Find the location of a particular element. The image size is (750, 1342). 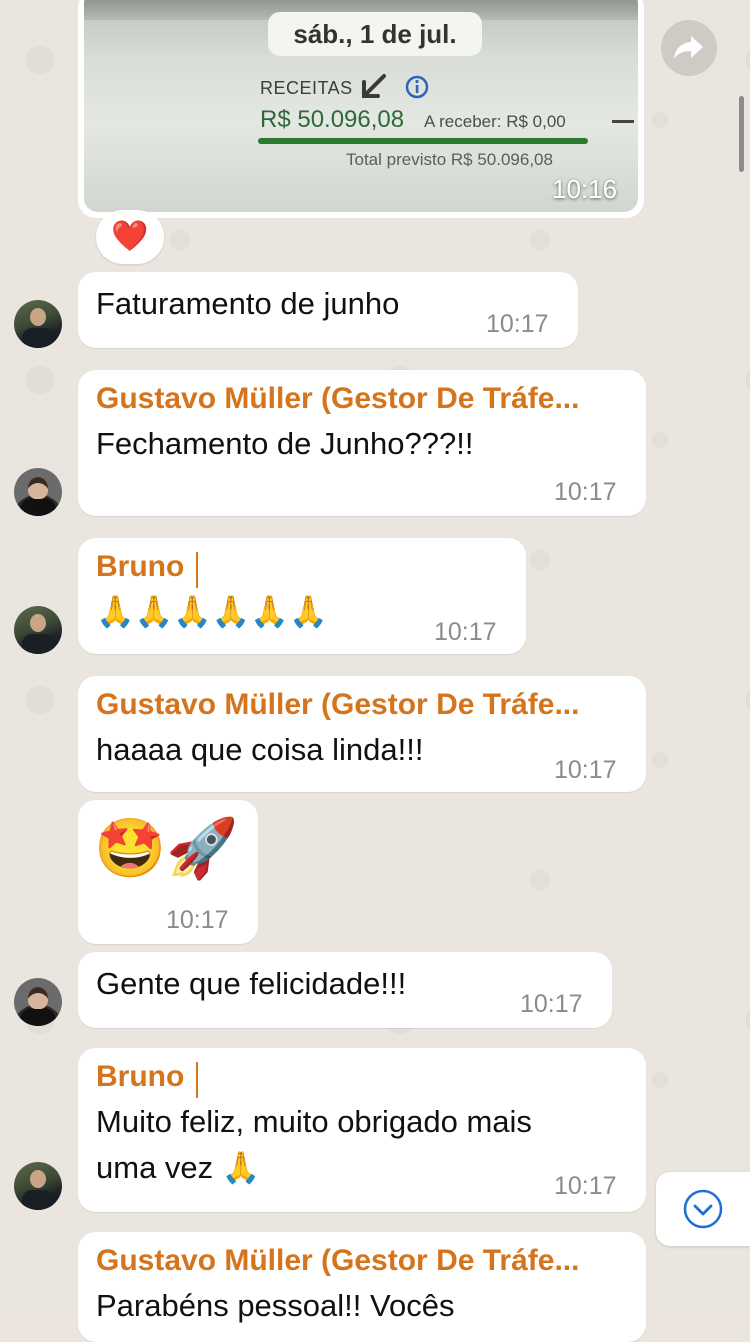

forward-button is located at coordinates (689, 48).